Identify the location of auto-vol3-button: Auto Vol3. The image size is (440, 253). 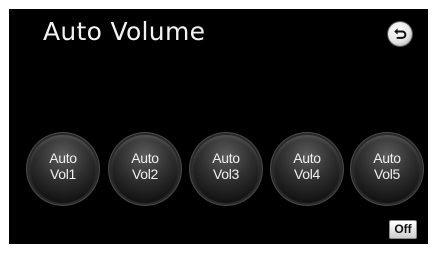
(226, 169).